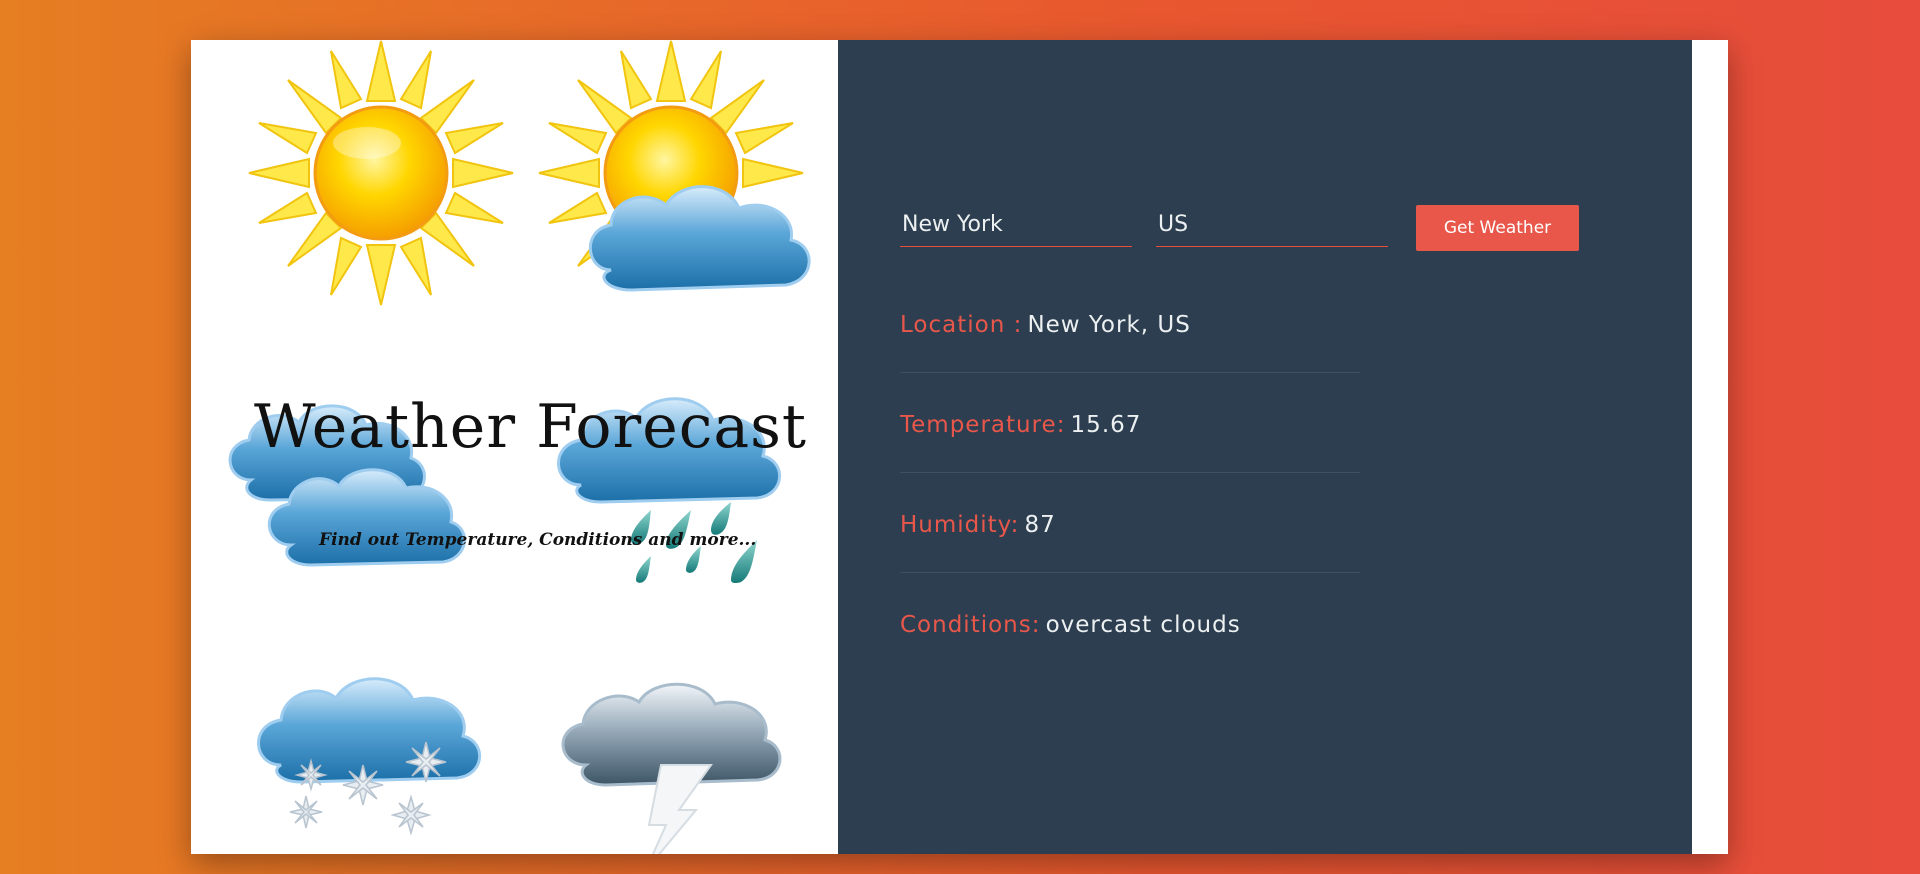 This screenshot has height=874, width=1920. I want to click on conditions-value: overcast clouds, so click(1143, 625).